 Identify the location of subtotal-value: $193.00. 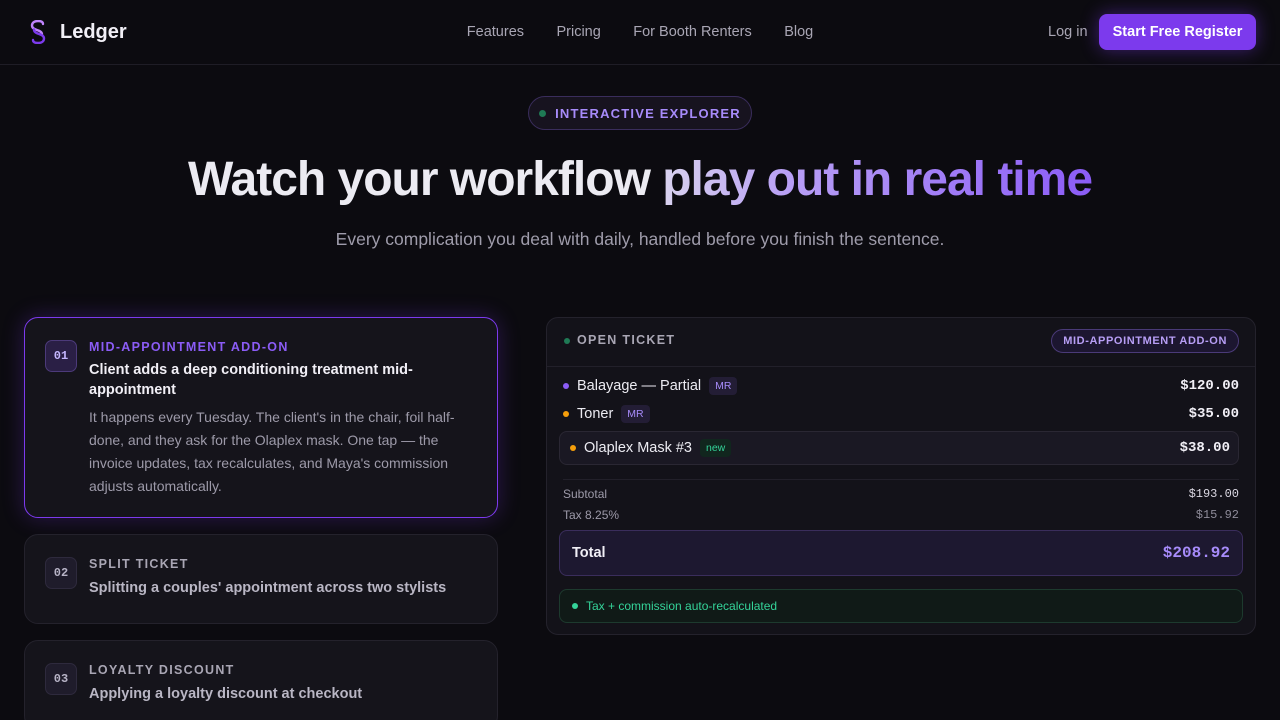
(1213, 494).